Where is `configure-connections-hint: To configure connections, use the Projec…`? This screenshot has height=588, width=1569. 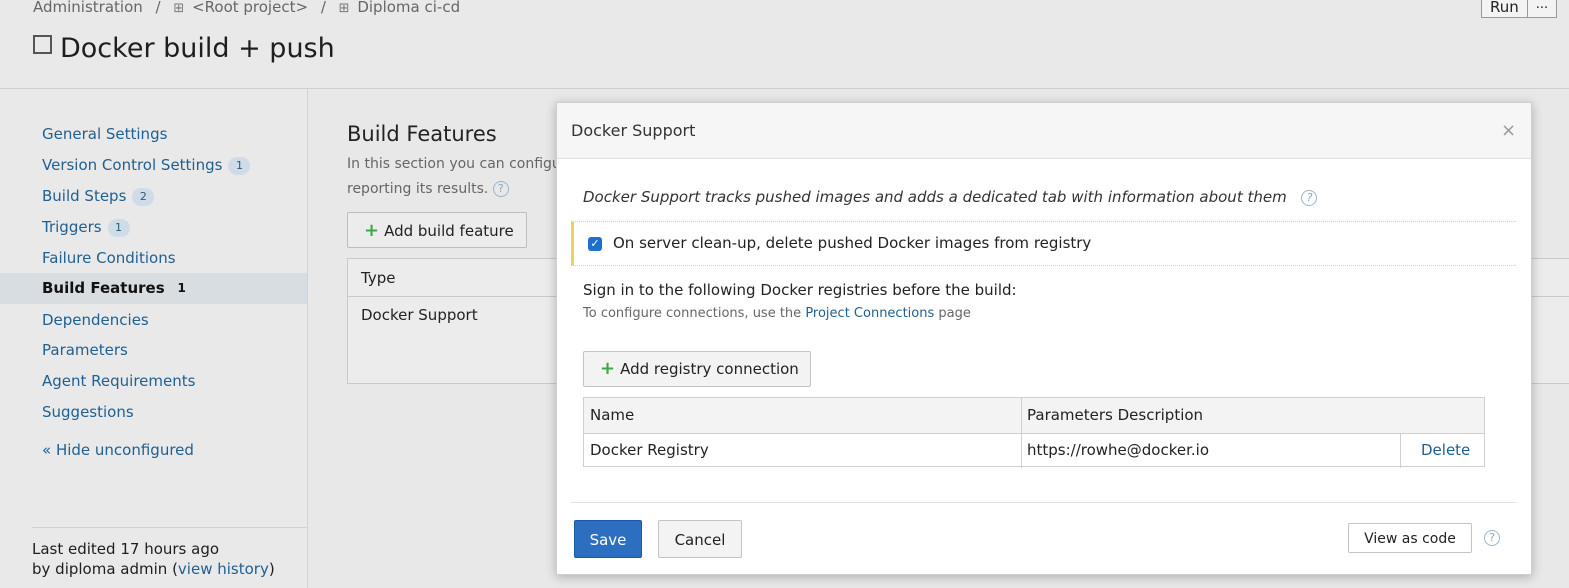
configure-connections-hint: To configure connections, use the Projec… is located at coordinates (777, 313).